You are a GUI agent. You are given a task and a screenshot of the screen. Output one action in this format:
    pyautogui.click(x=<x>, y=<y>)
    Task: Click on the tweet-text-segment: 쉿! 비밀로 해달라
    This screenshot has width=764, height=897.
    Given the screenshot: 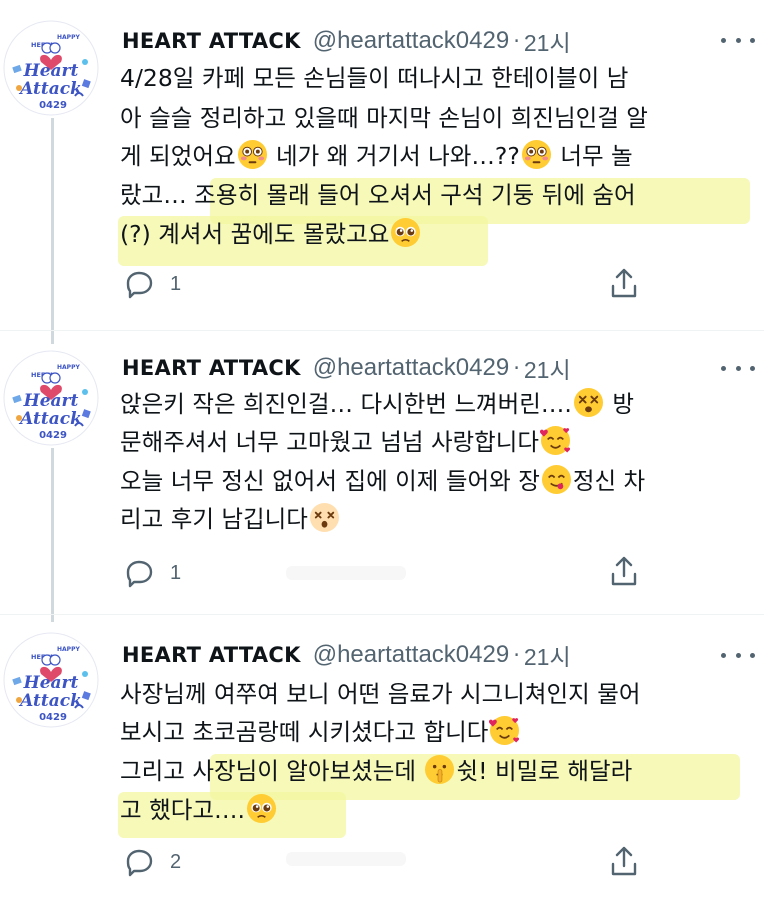 What is the action you would take?
    pyautogui.click(x=544, y=771)
    